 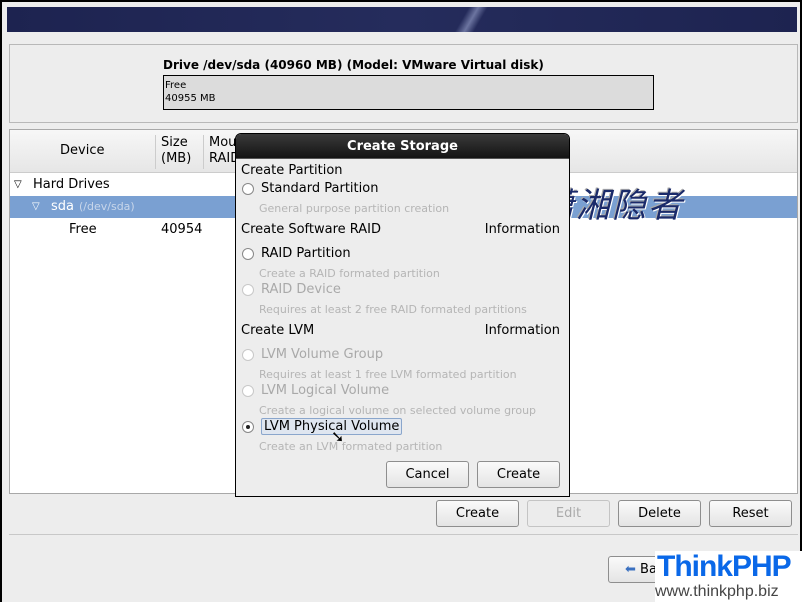 What do you see at coordinates (291, 289) in the screenshot?
I see `option-raid-device: RAID Device` at bounding box center [291, 289].